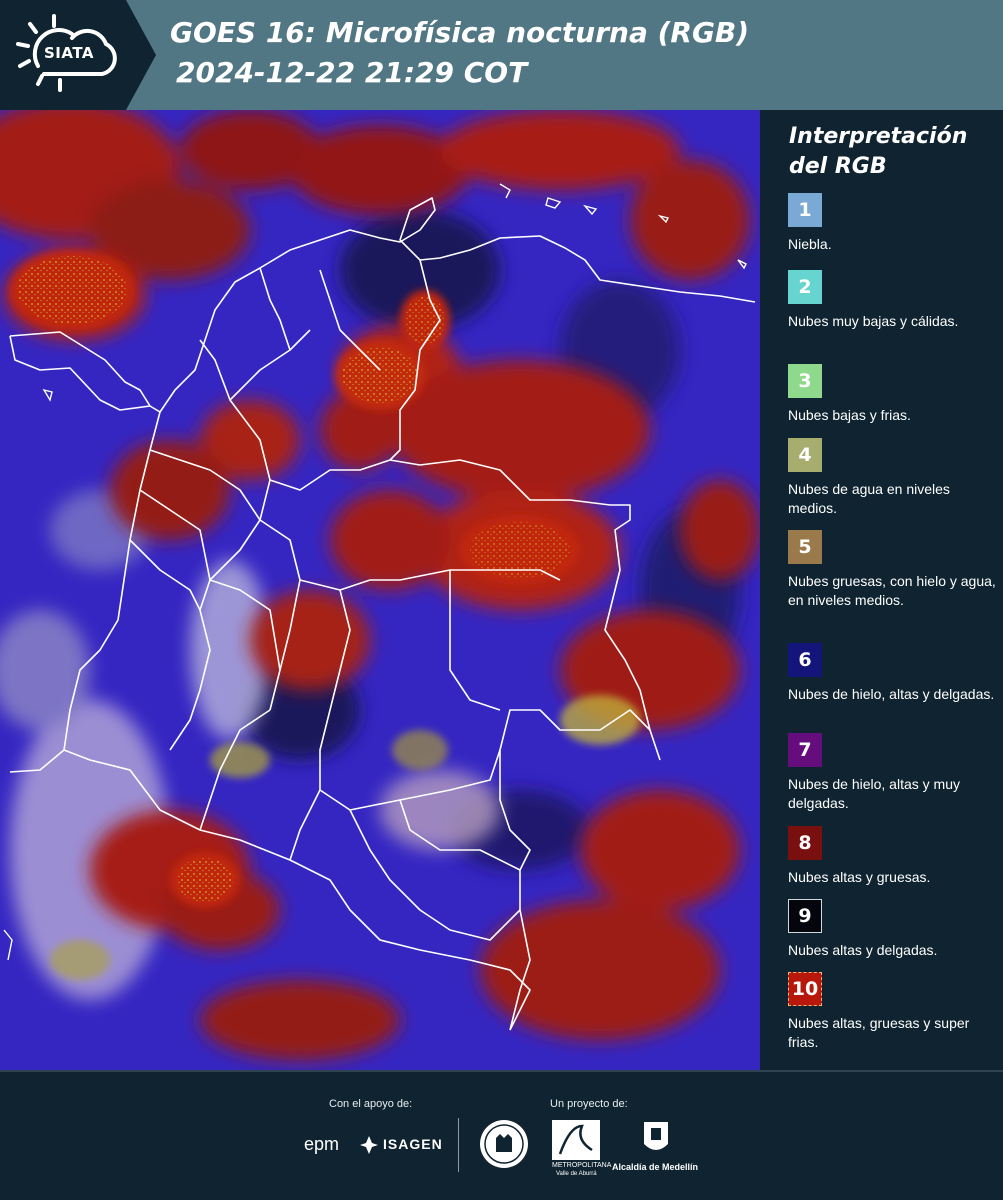 This screenshot has height=1200, width=1003. I want to click on area-metropolitana-sublabel: Valle de Aburrá, so click(576, 1174).